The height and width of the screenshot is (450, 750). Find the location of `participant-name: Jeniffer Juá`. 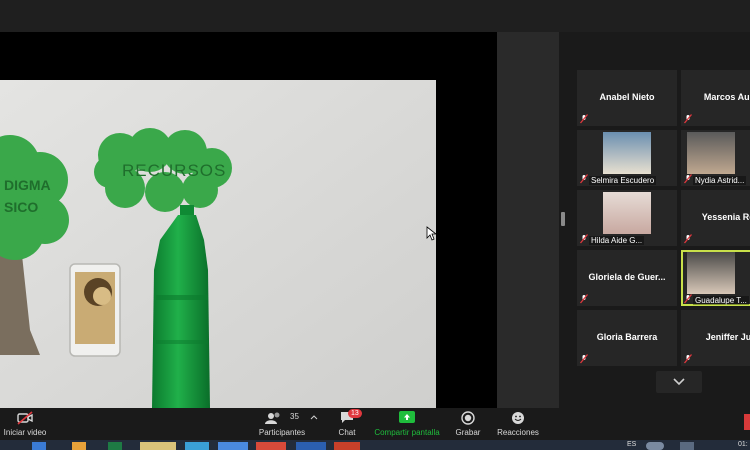

participant-name: Jeniffer Juá is located at coordinates (727, 337).